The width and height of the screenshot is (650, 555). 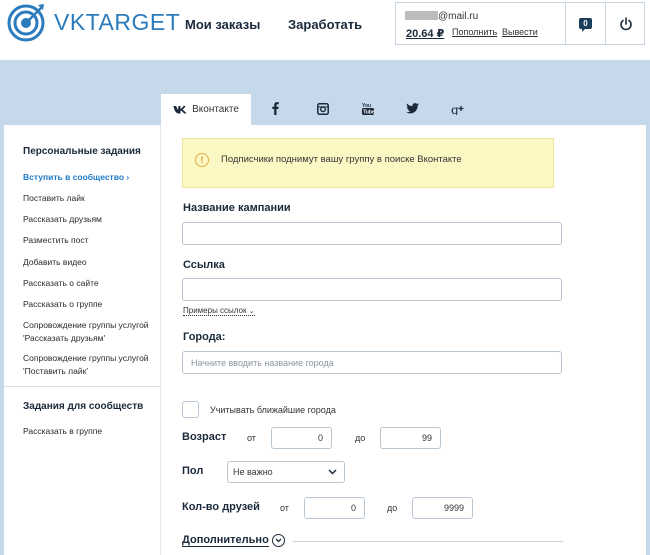 What do you see at coordinates (90, 240) in the screenshot?
I see `sidebar-item-post: Разместить пост` at bounding box center [90, 240].